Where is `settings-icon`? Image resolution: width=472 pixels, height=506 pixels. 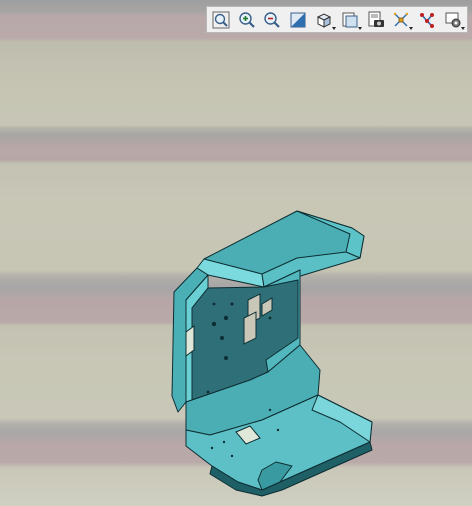
settings-icon is located at coordinates (453, 19).